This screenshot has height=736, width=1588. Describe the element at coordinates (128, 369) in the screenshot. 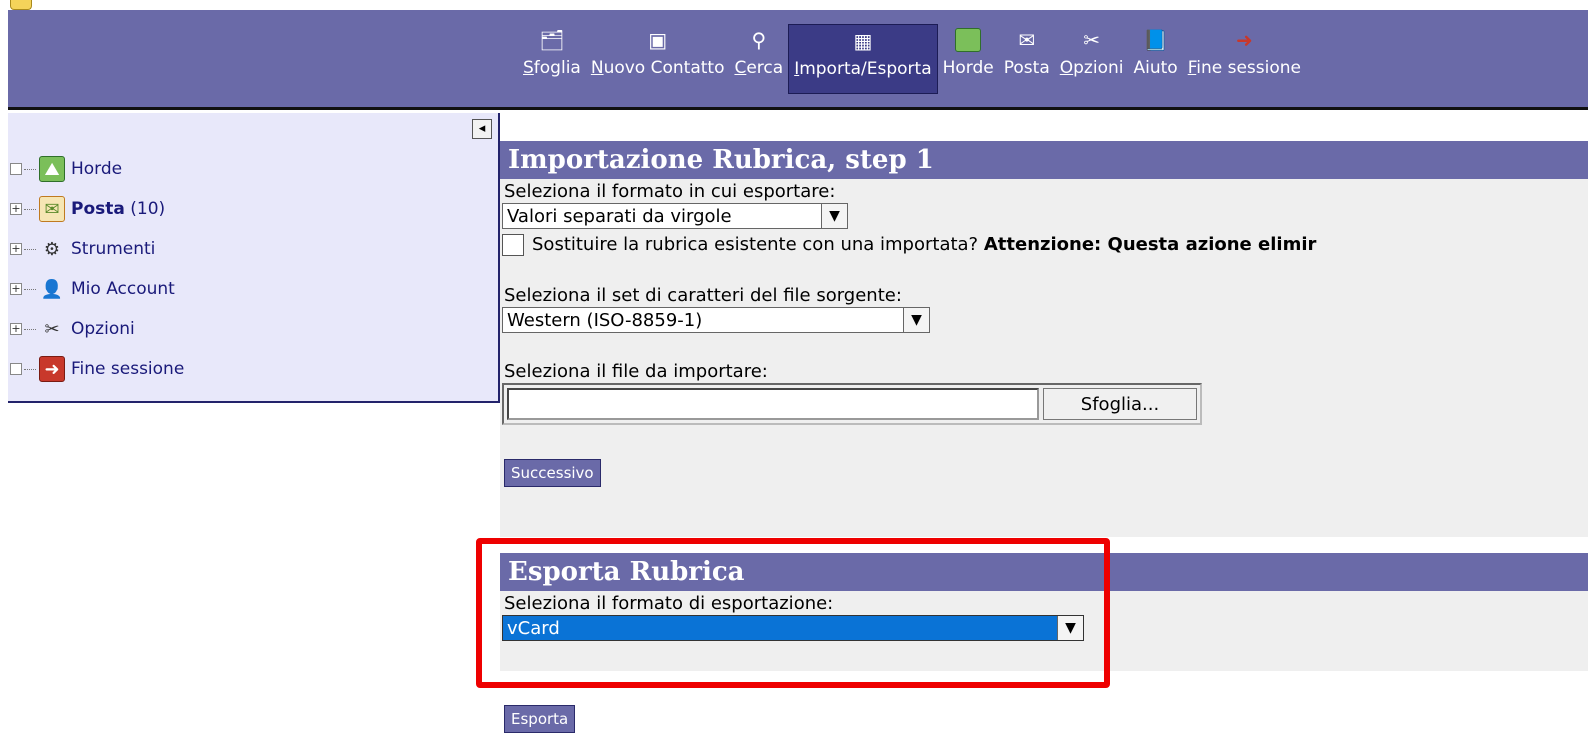

I see `sidebar-item-label: Fine sessione` at that location.